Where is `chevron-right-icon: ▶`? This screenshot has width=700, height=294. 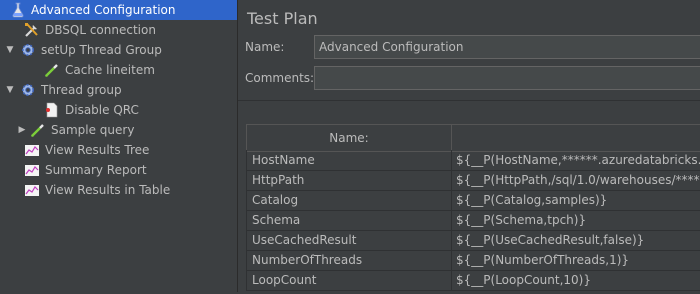
chevron-right-icon: ▶ is located at coordinates (15, 130).